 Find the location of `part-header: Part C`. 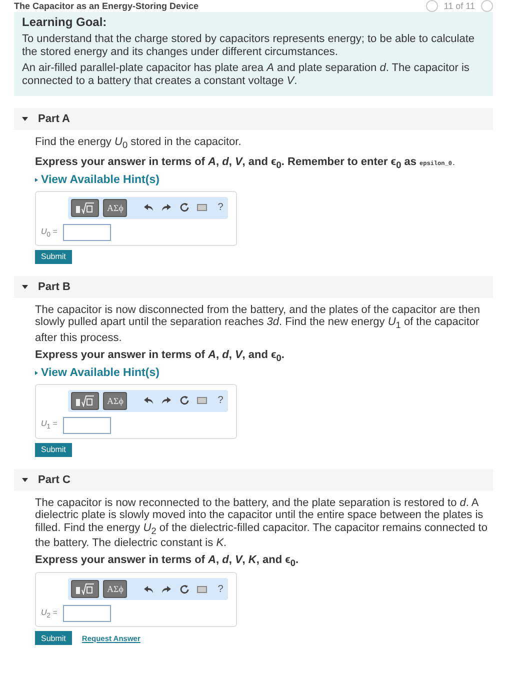

part-header: Part C is located at coordinates (253, 479).